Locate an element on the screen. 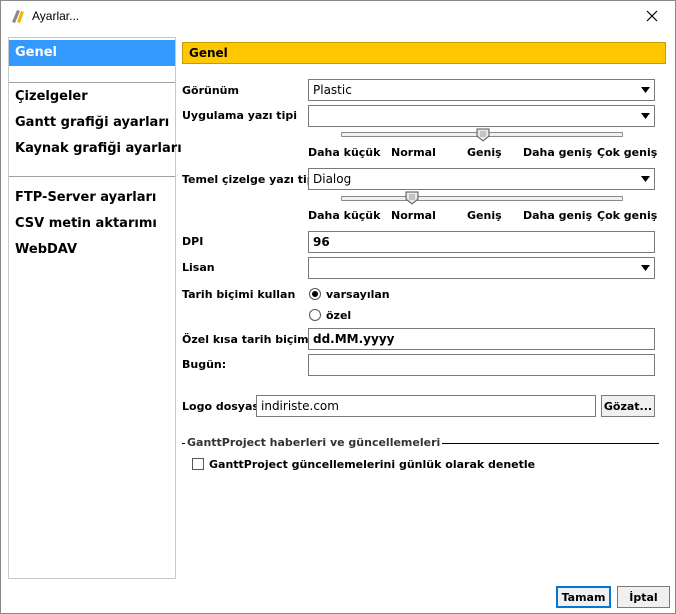 Image resolution: width=676 pixels, height=614 pixels. logo-file-label: Logo dosyası is located at coordinates (222, 406).